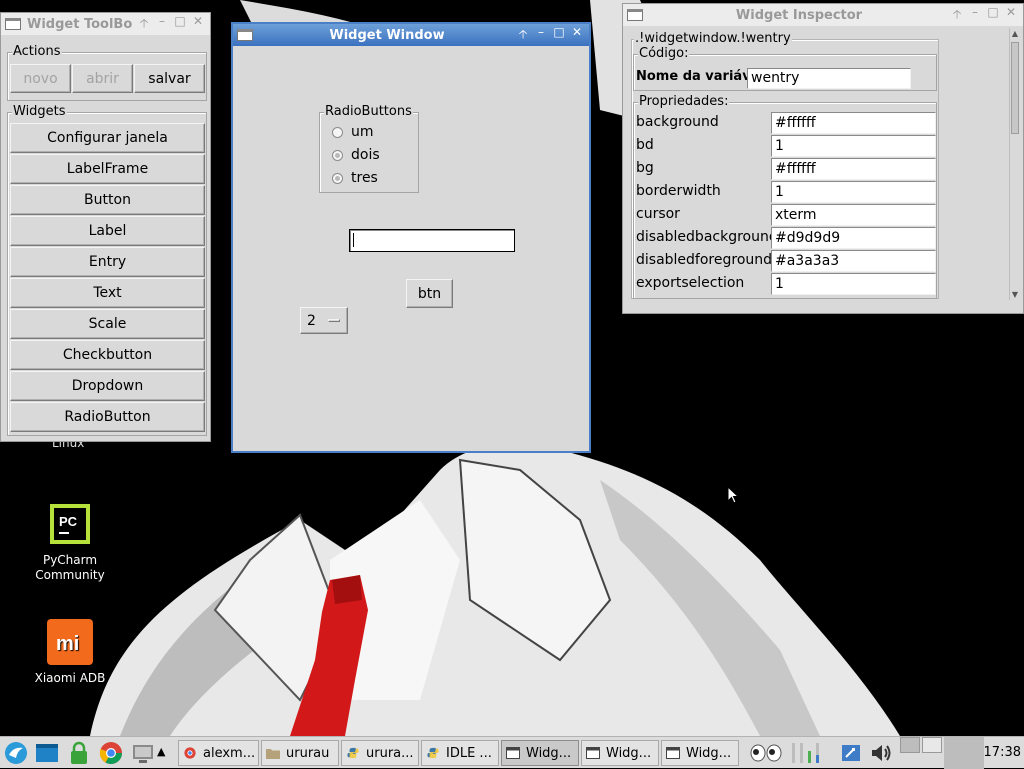  I want to click on add-scale-button: Scale, so click(107, 324).